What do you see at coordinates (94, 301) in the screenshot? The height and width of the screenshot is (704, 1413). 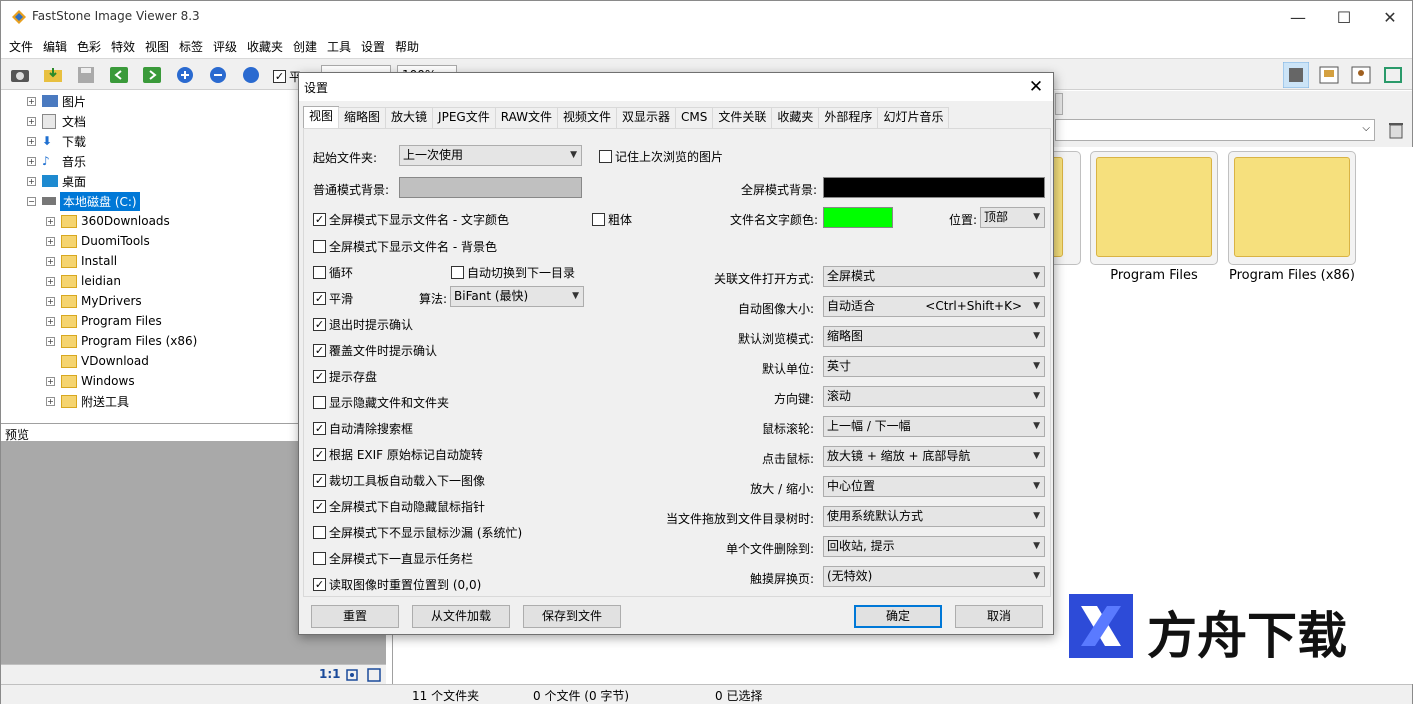 I see `tree-folder: + MyDrivers` at bounding box center [94, 301].